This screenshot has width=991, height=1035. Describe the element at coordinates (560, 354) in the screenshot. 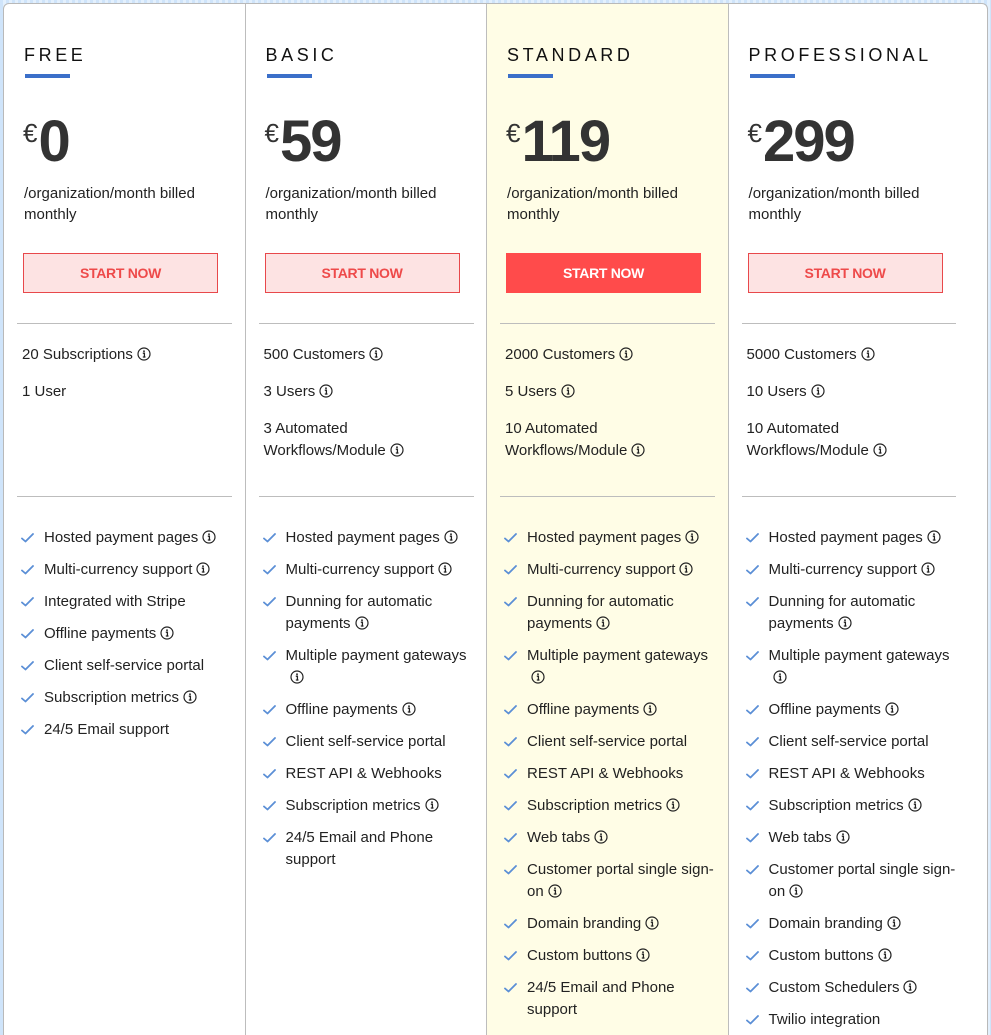

I see `plan-limit-label: 2000 Customers` at that location.